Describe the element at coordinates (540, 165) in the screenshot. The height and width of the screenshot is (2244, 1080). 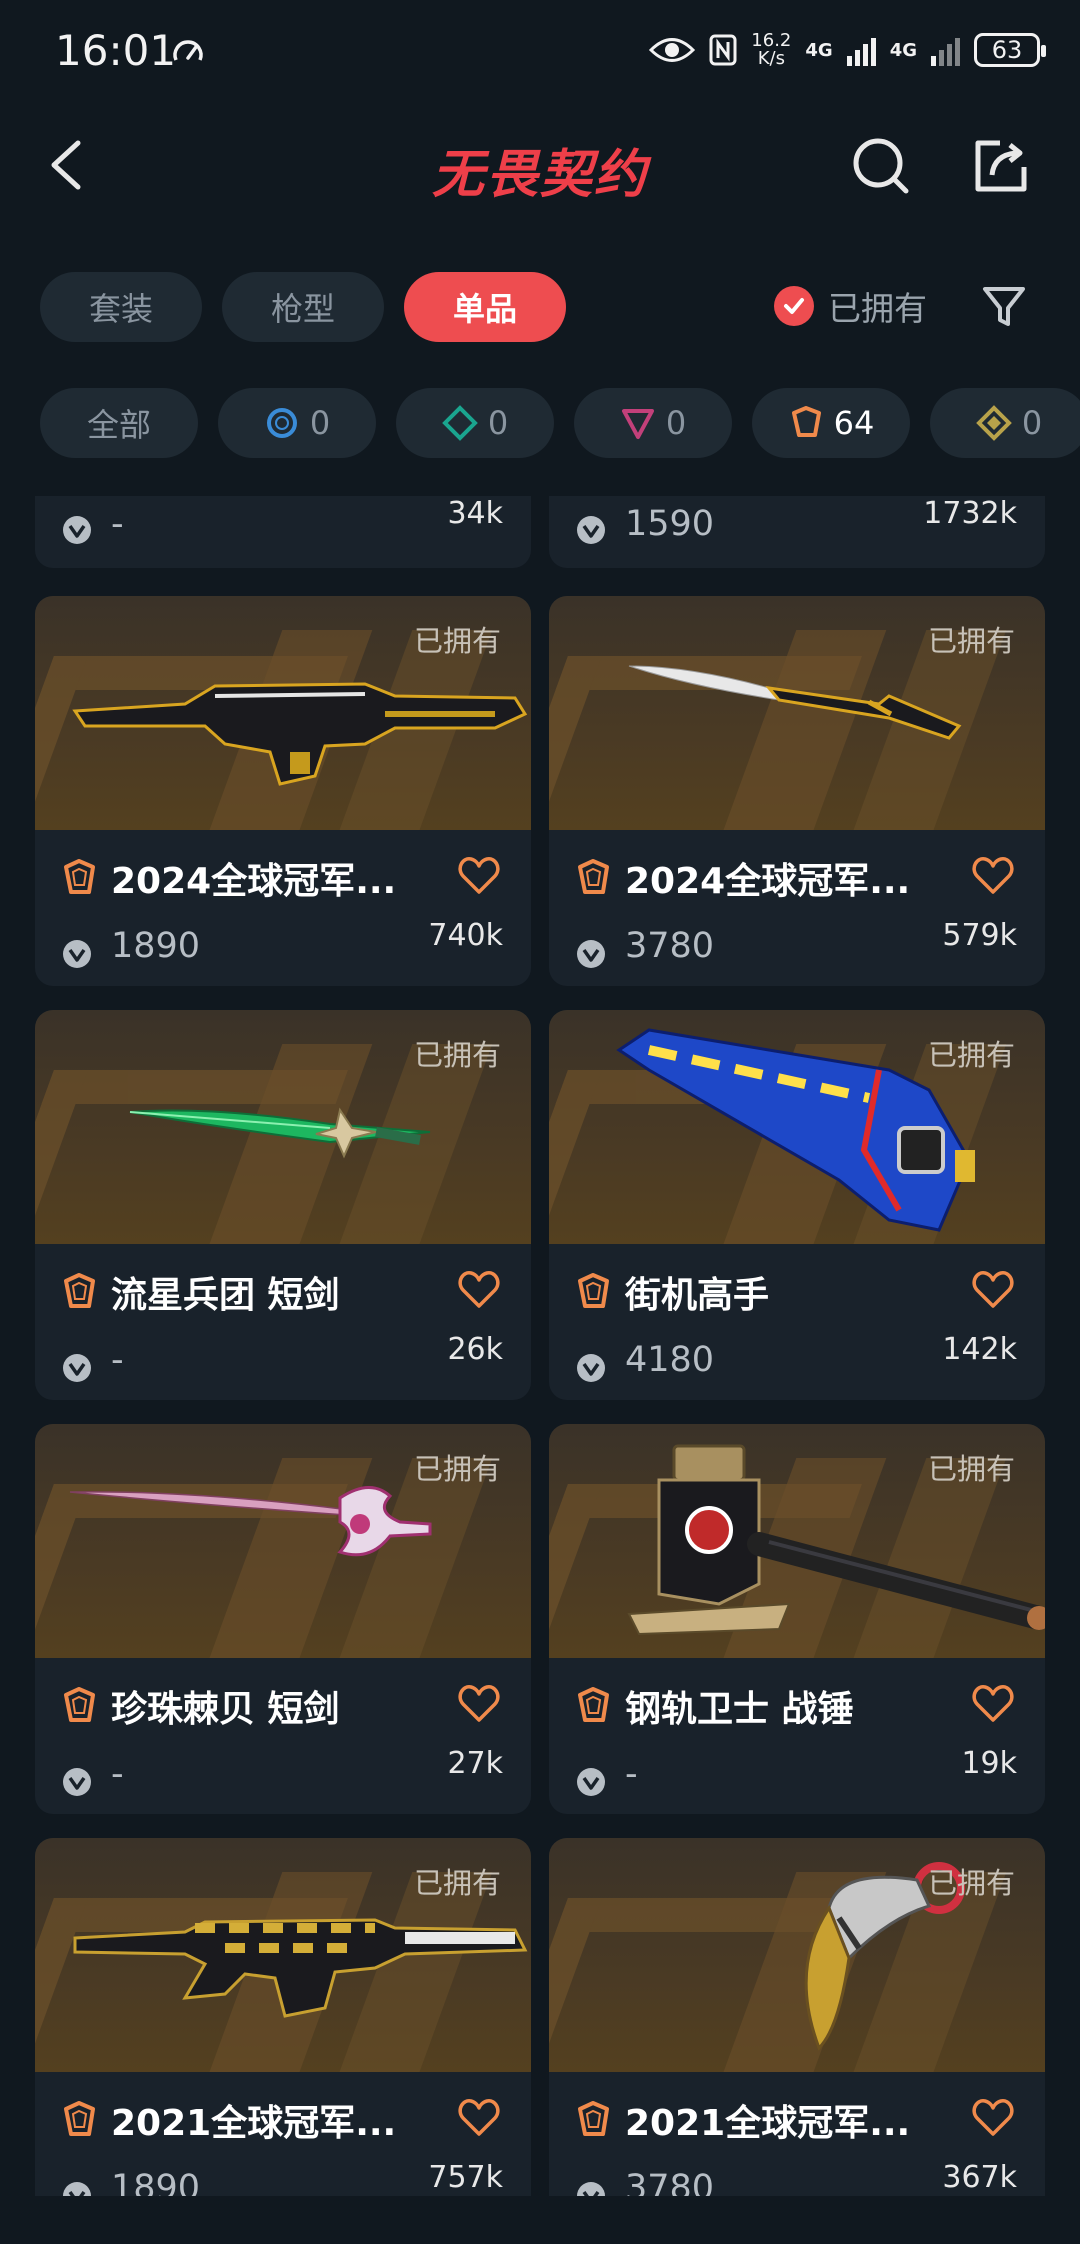
I see `app-header: 无畏契约` at that location.